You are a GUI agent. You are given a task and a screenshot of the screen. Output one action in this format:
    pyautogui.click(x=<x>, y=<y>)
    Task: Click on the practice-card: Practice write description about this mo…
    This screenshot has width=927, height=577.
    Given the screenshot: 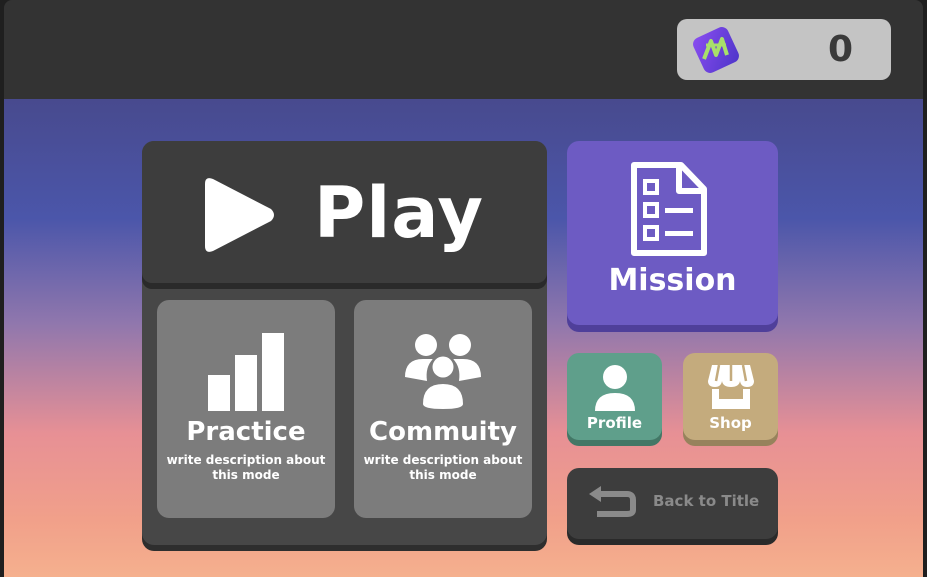 What is the action you would take?
    pyautogui.click(x=246, y=409)
    